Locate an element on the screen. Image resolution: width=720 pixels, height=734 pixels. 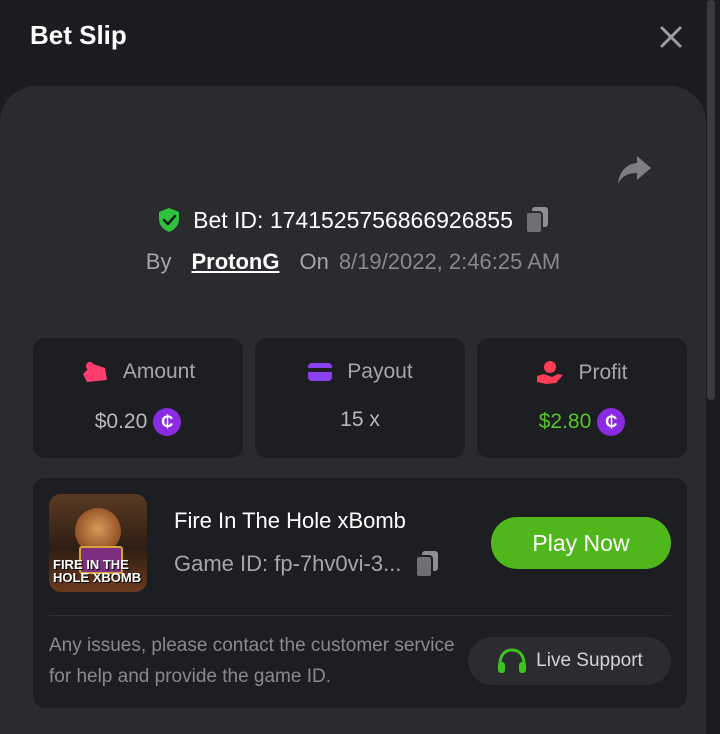
play-now-button: Play Now is located at coordinates (581, 543).